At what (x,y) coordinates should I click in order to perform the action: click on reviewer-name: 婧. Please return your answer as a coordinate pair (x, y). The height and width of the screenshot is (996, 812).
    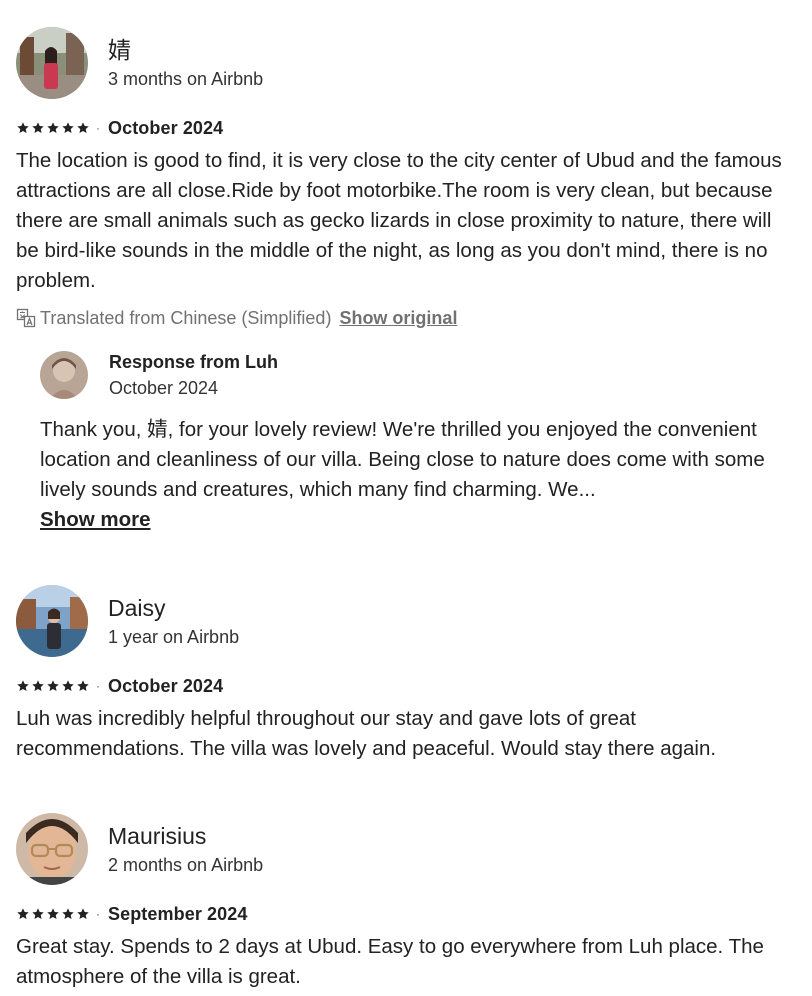
    Looking at the image, I should click on (119, 50).